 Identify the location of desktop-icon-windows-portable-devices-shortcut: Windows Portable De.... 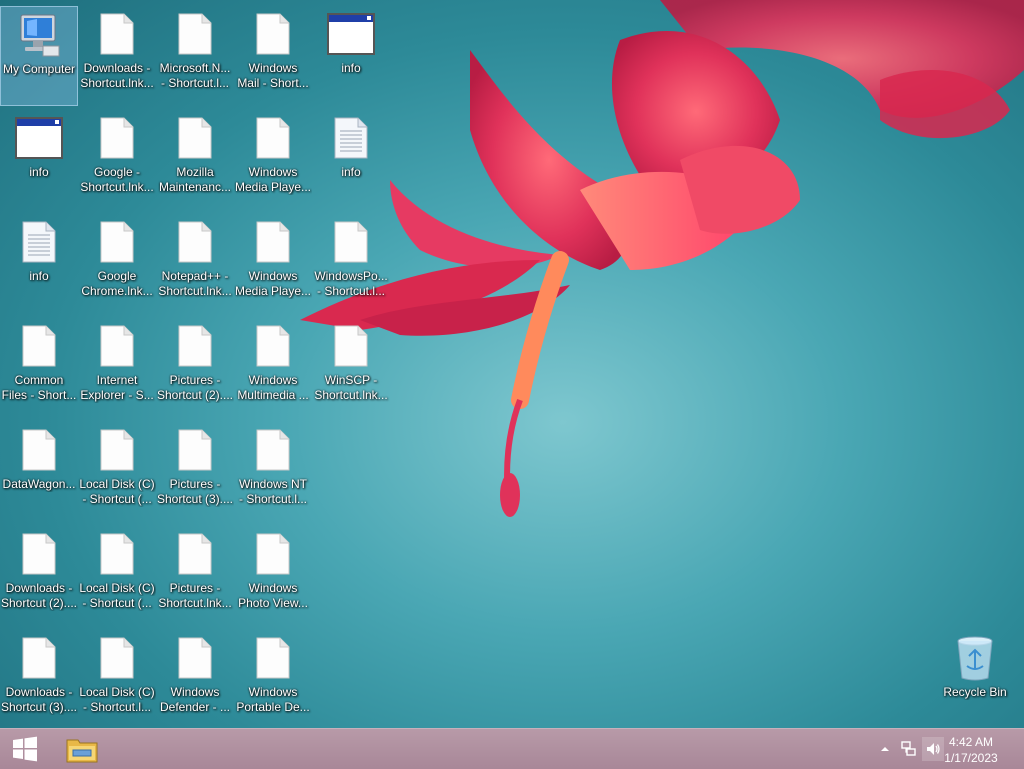
(273, 680).